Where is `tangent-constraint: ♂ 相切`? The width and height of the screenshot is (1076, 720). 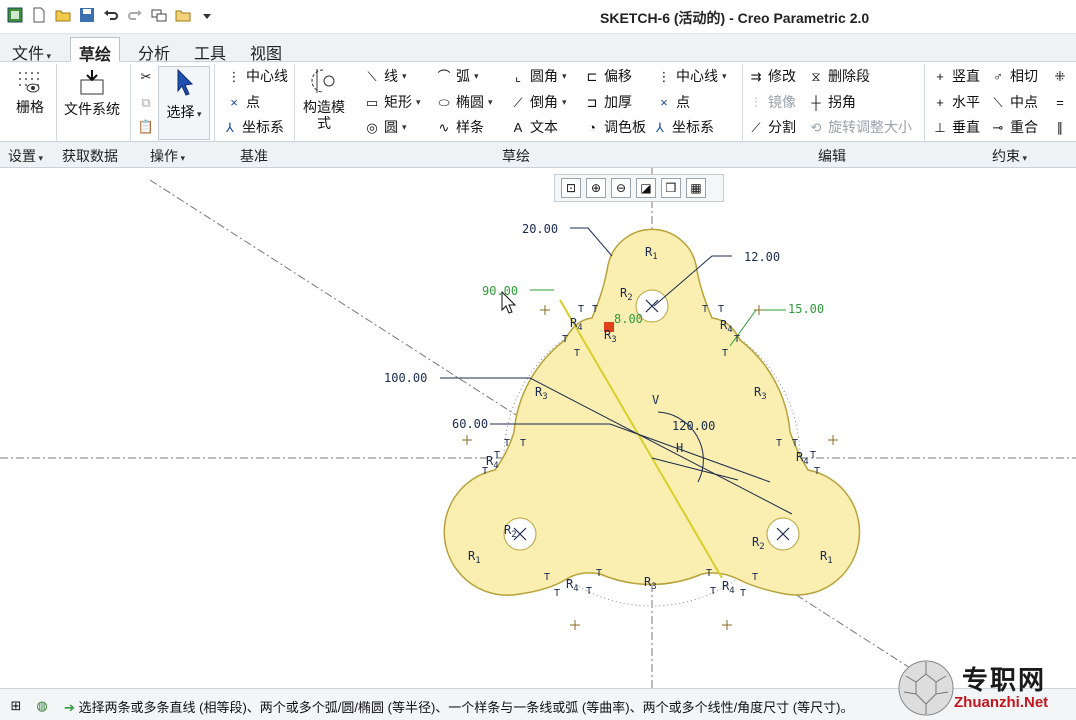
tangent-constraint: ♂ 相切 is located at coordinates (1014, 76).